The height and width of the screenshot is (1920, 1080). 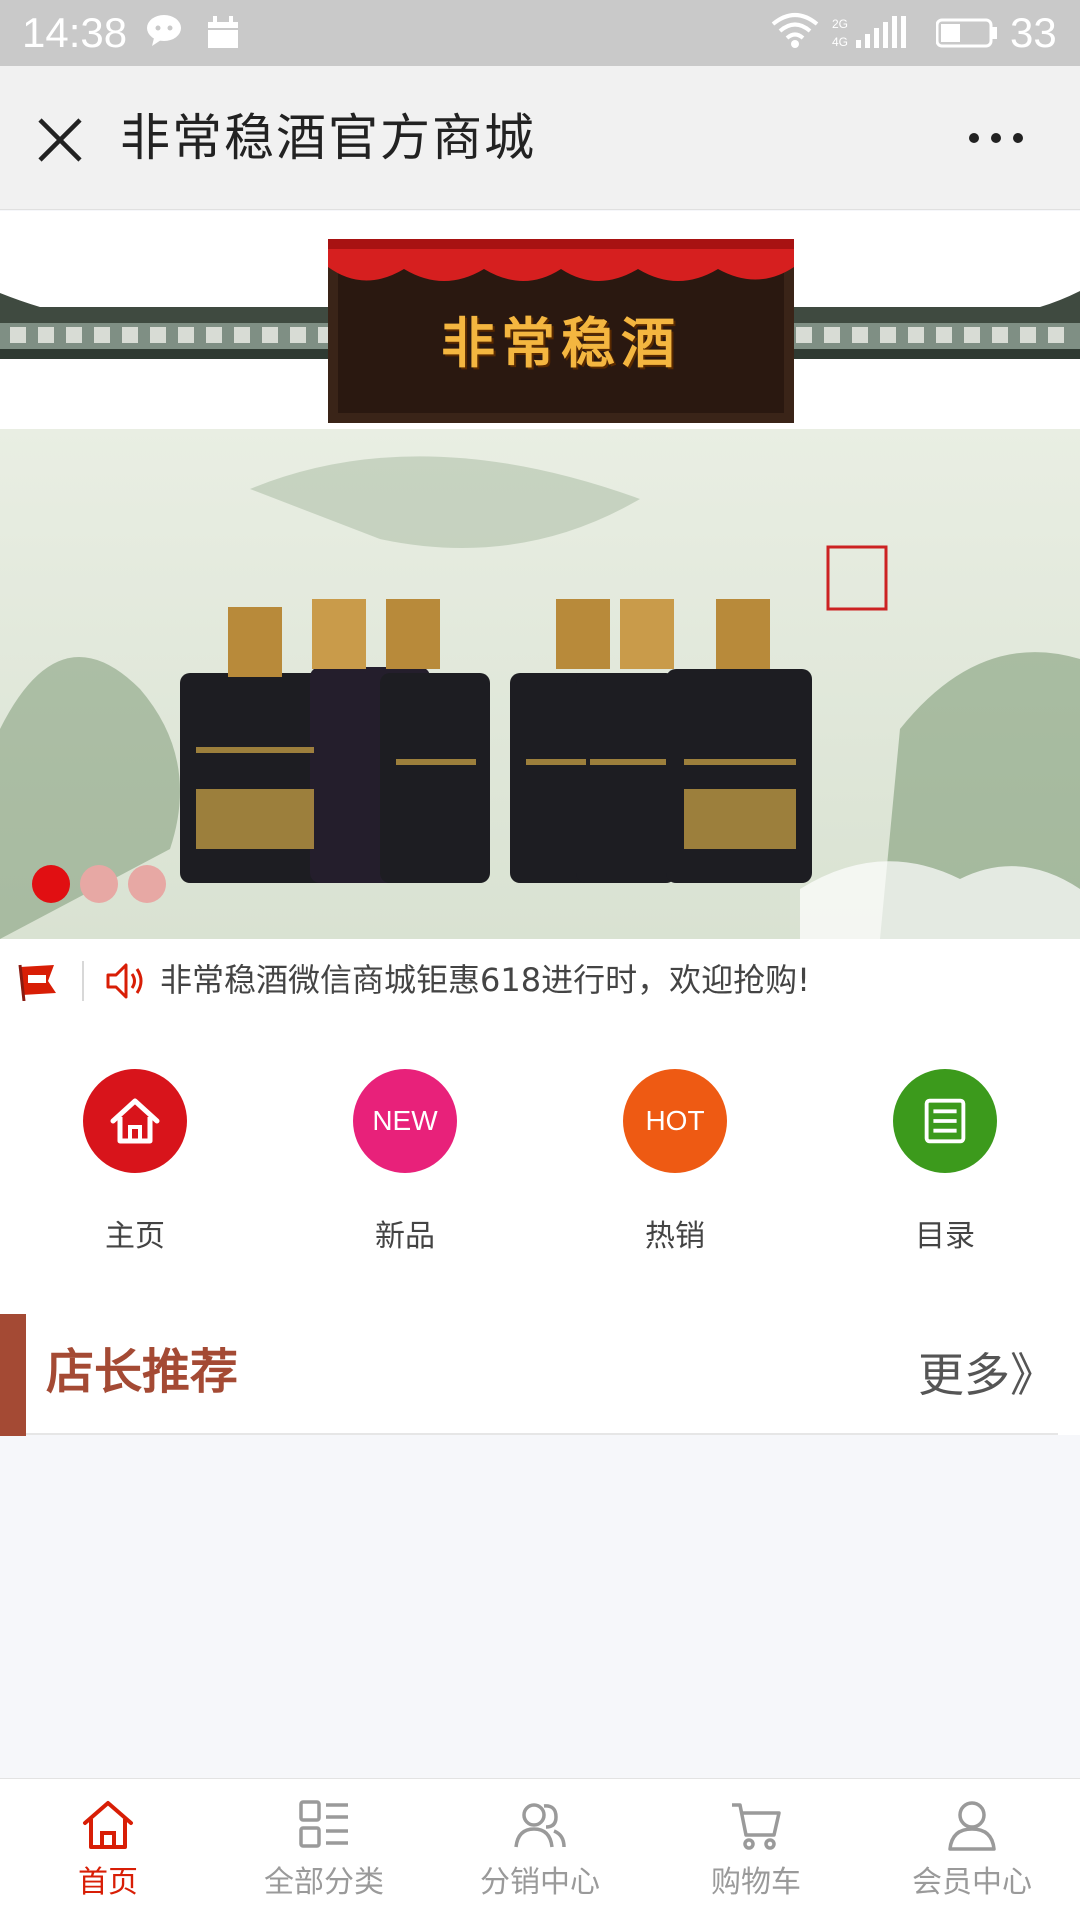 I want to click on quick-label-catalog: 目录, so click(x=945, y=1236).